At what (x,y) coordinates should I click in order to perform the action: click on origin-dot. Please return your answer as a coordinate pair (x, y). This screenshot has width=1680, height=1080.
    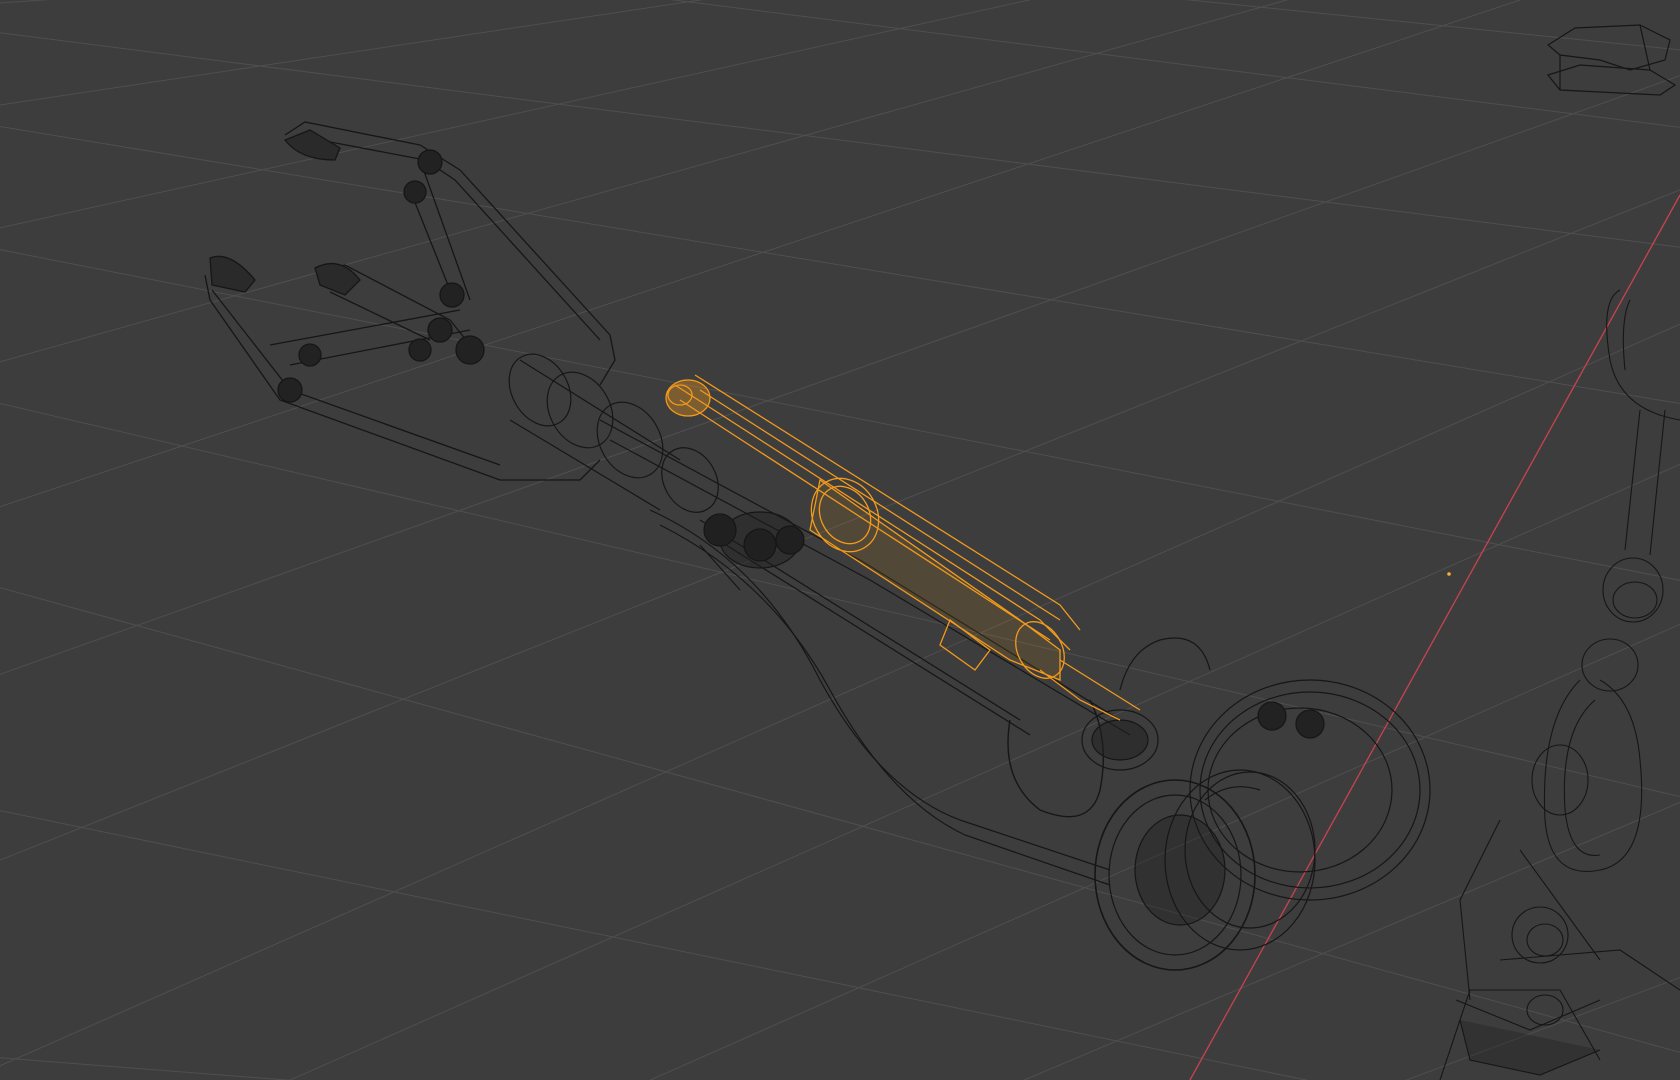
    Looking at the image, I should click on (1449, 574).